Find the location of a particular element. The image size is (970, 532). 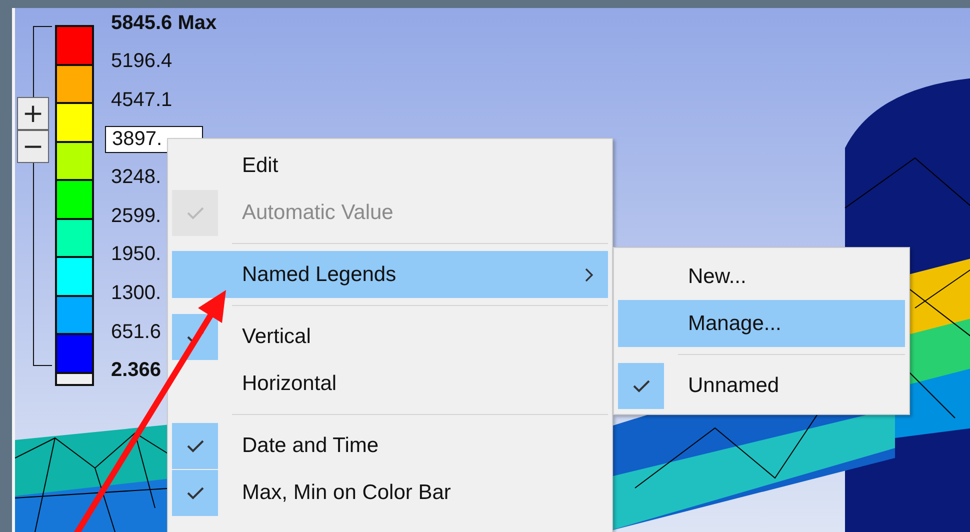

menu-item: Horizontal is located at coordinates (390, 383).